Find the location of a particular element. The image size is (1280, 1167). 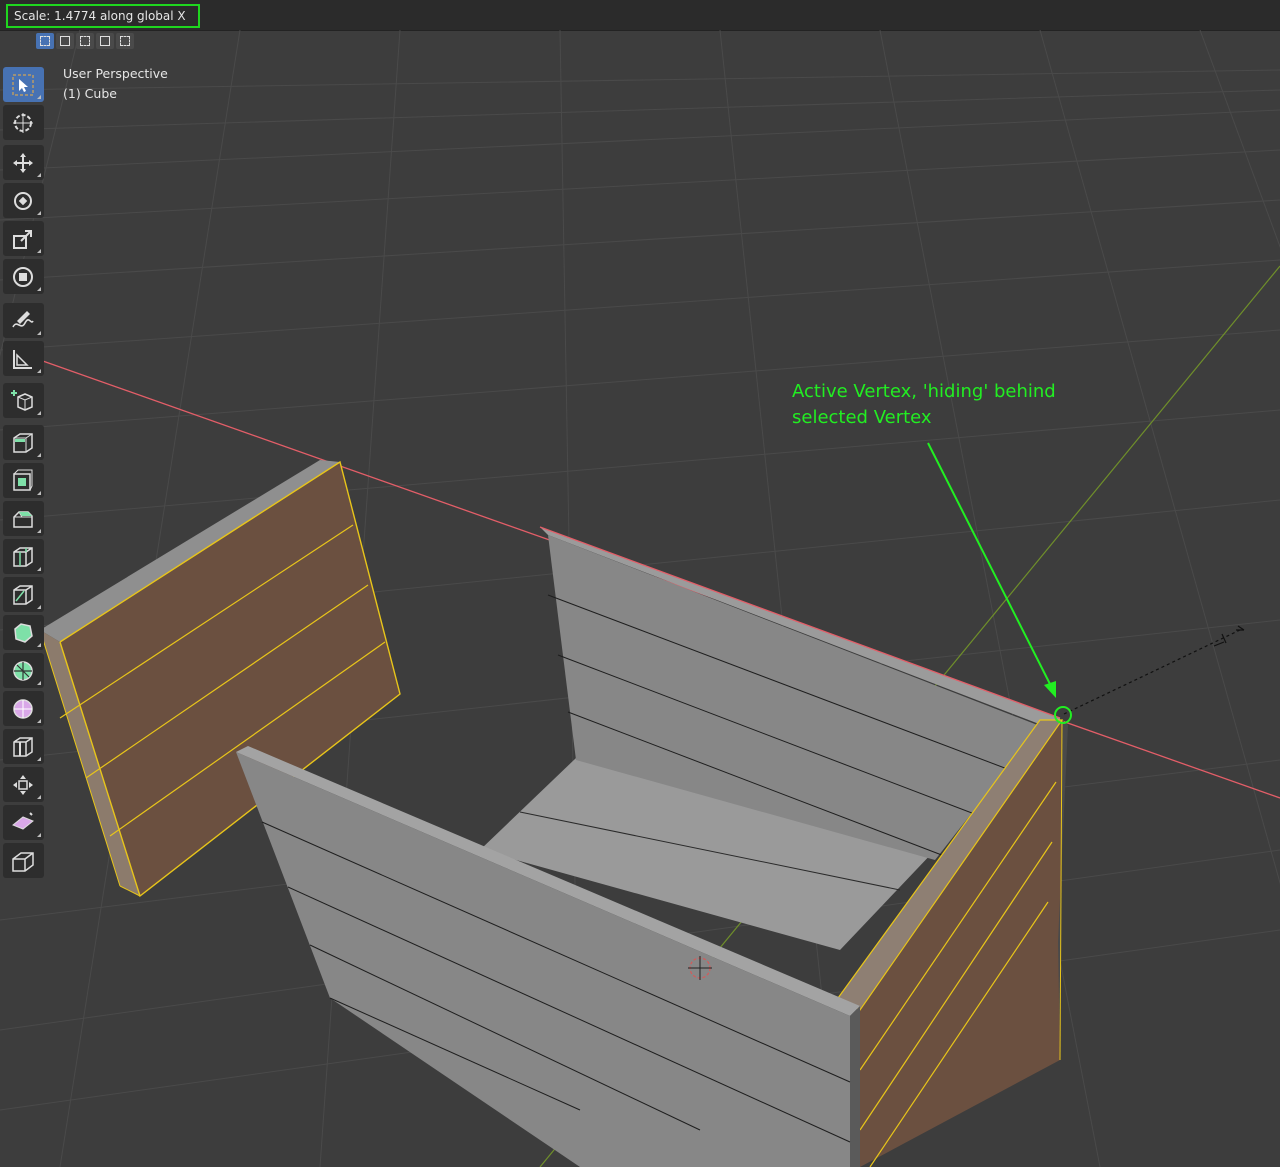

scale-icon is located at coordinates (23, 238).